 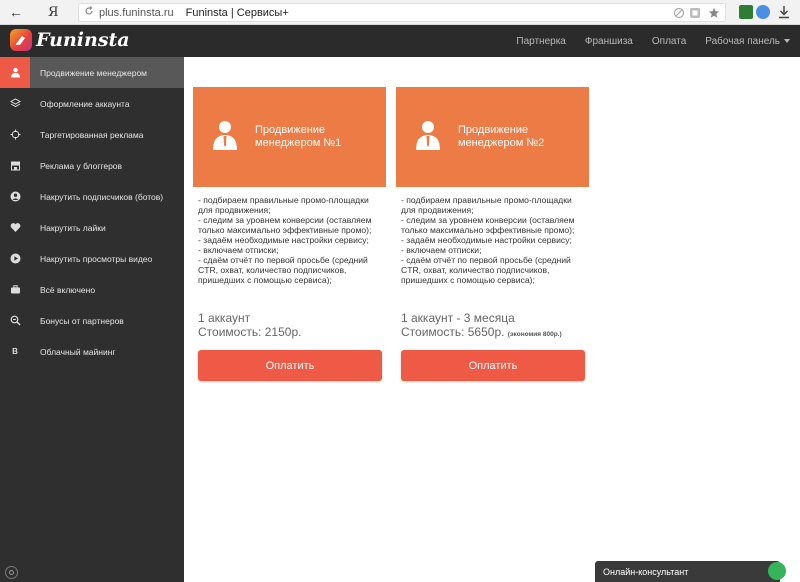 I want to click on chevron-down-icon, so click(x=787, y=40).